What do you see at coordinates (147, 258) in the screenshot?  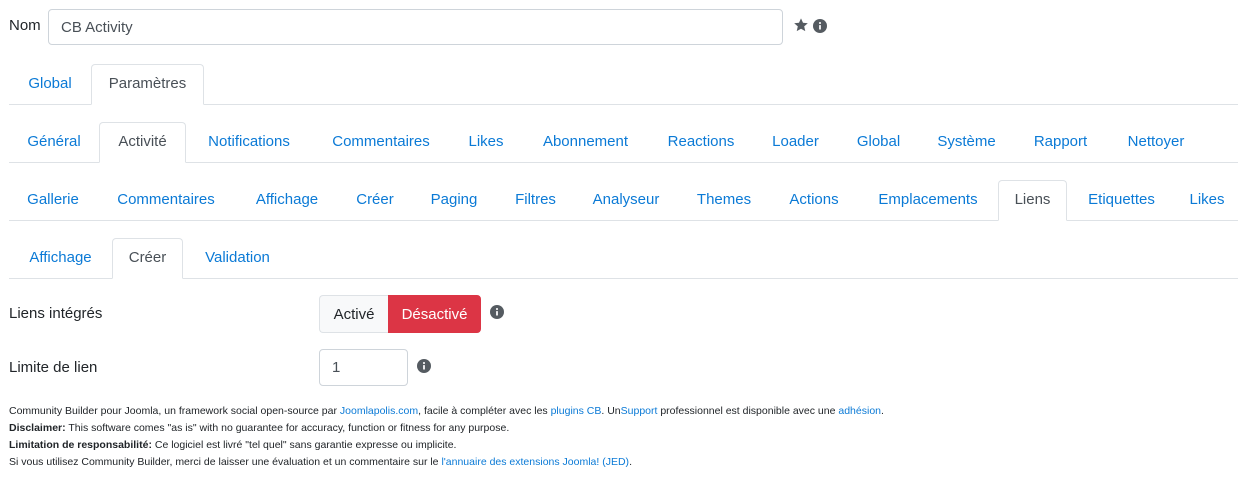 I see `tab-creer-2: Créer` at bounding box center [147, 258].